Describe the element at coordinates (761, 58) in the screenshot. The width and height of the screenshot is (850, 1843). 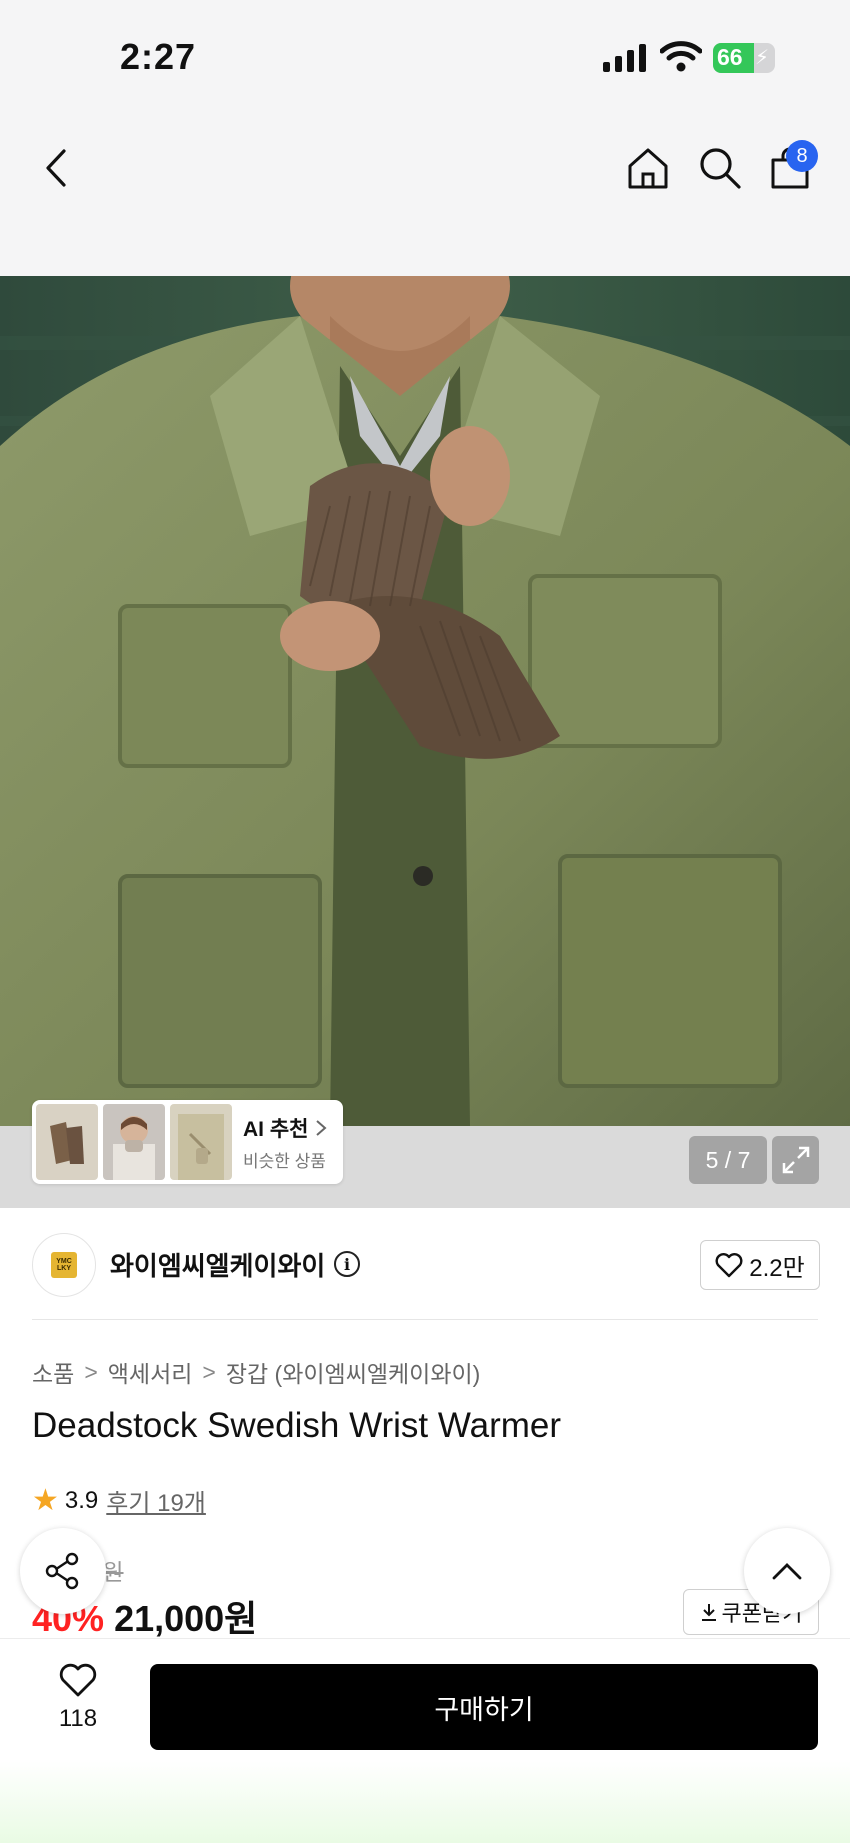
I see `charging-icon: ⚡` at that location.